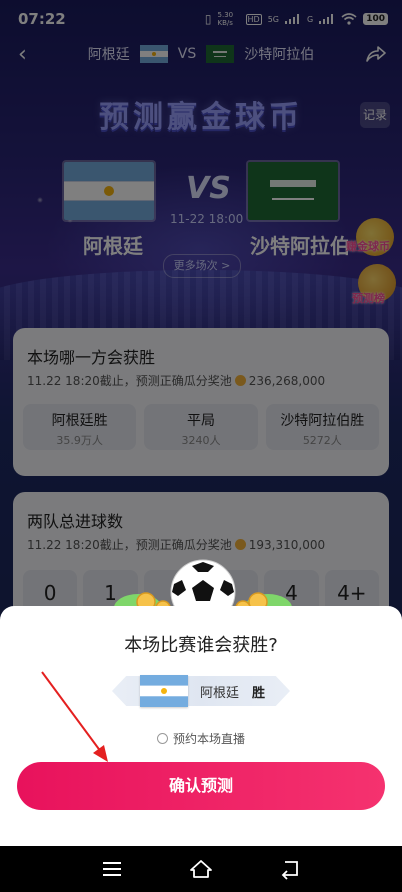  What do you see at coordinates (201, 645) in the screenshot?
I see `sheet-title: 本场比赛谁会获胜?` at bounding box center [201, 645].